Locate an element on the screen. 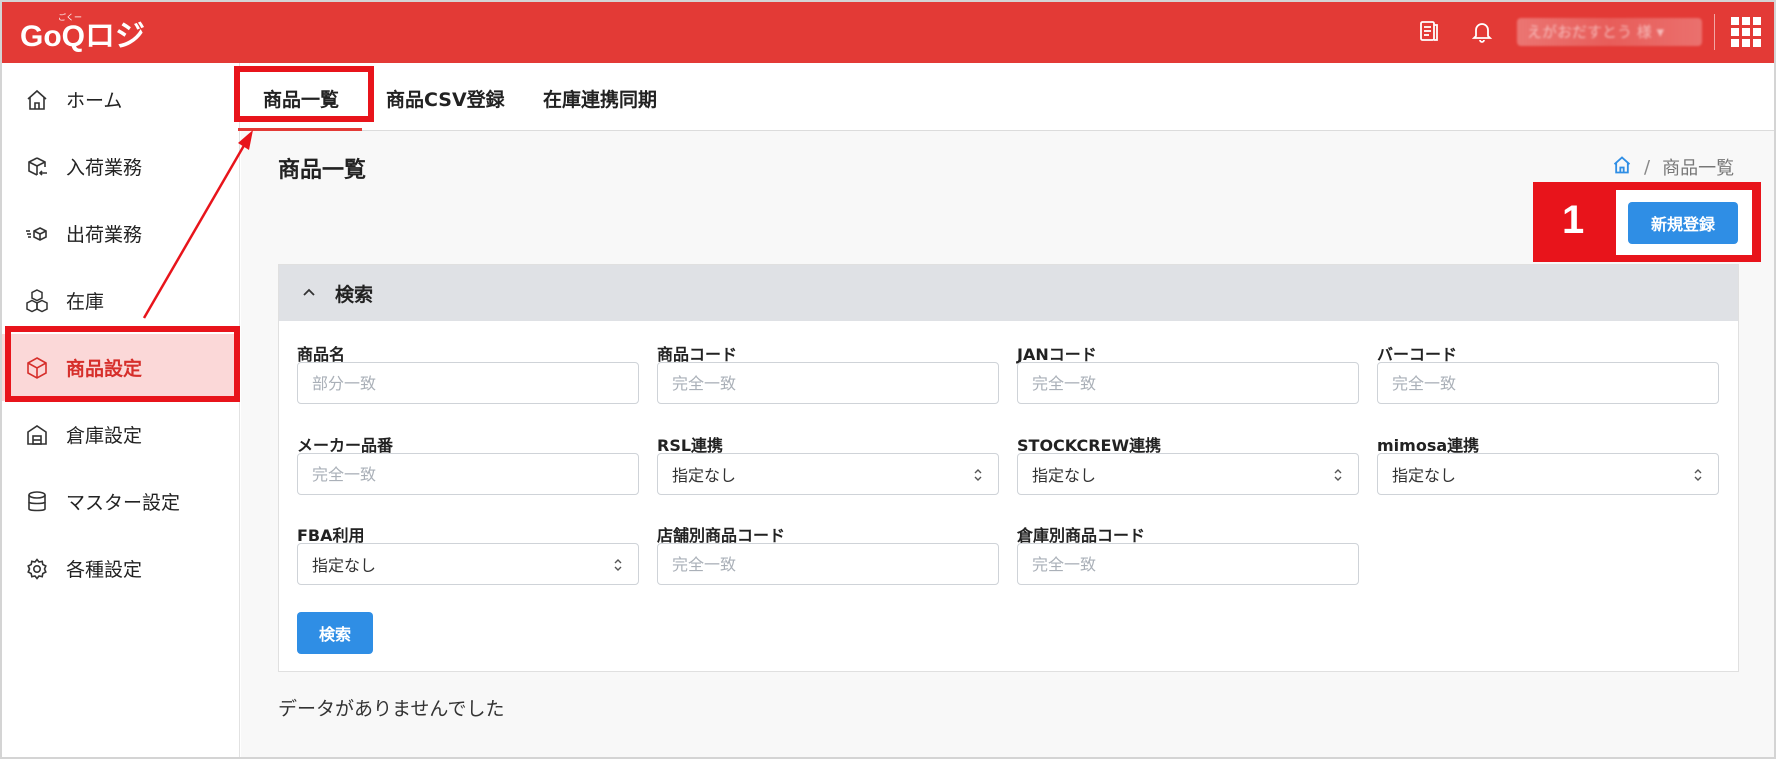  breadcrumb-current: 商品一覧 is located at coordinates (1698, 168).